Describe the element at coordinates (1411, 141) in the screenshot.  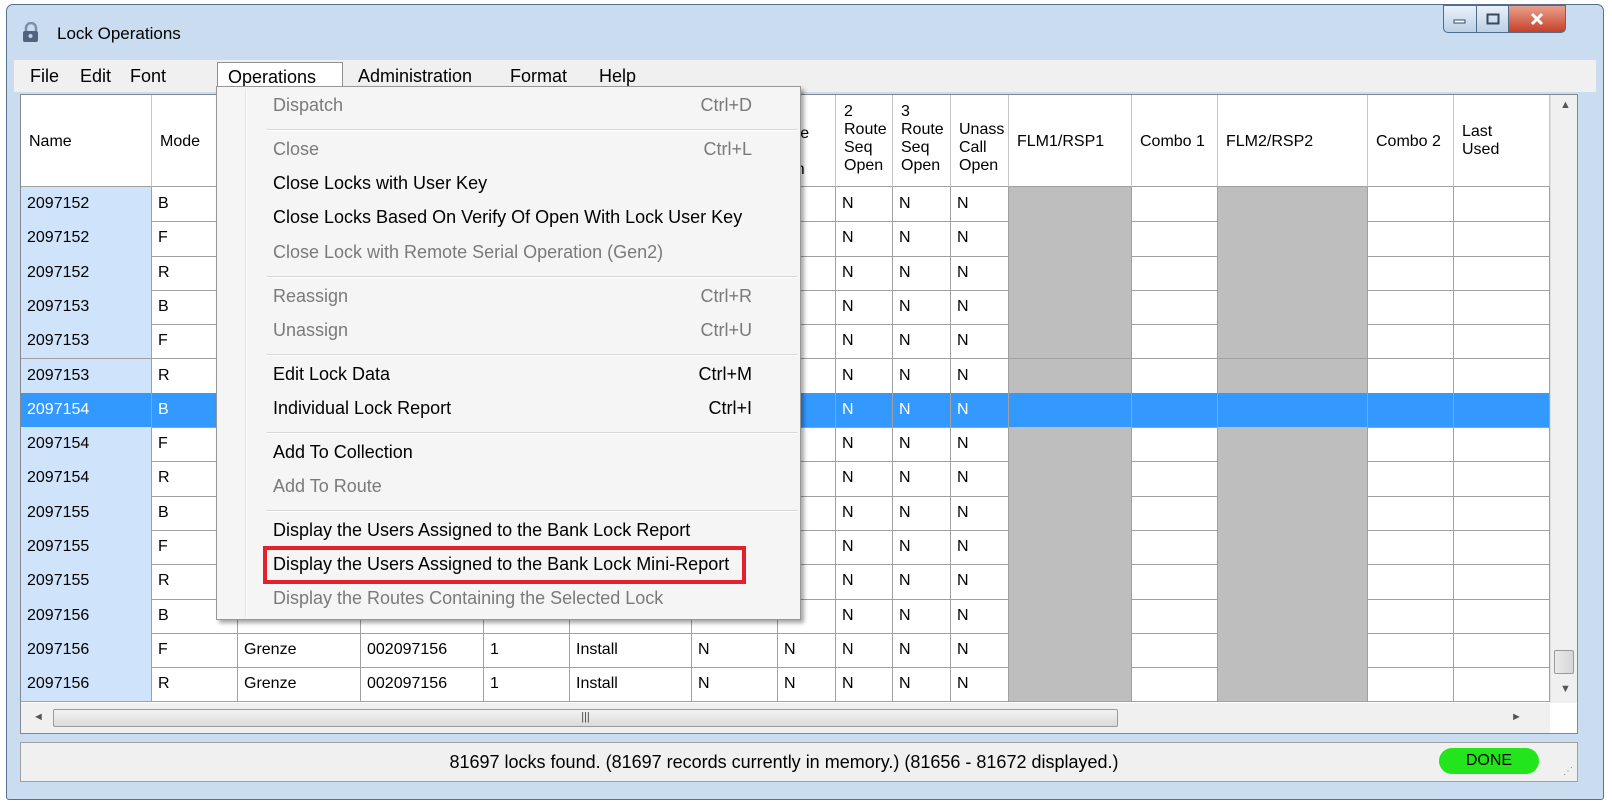
I see `col-header-combo2: Combo 2` at that location.